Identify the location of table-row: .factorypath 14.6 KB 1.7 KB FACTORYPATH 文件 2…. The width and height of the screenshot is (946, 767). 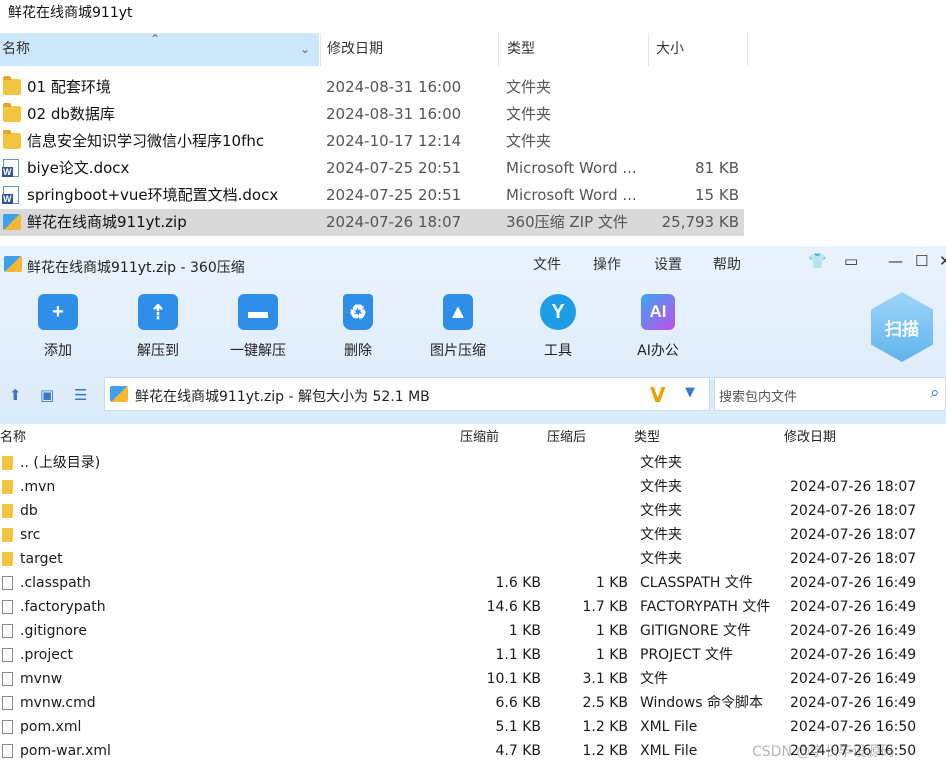
(473, 607).